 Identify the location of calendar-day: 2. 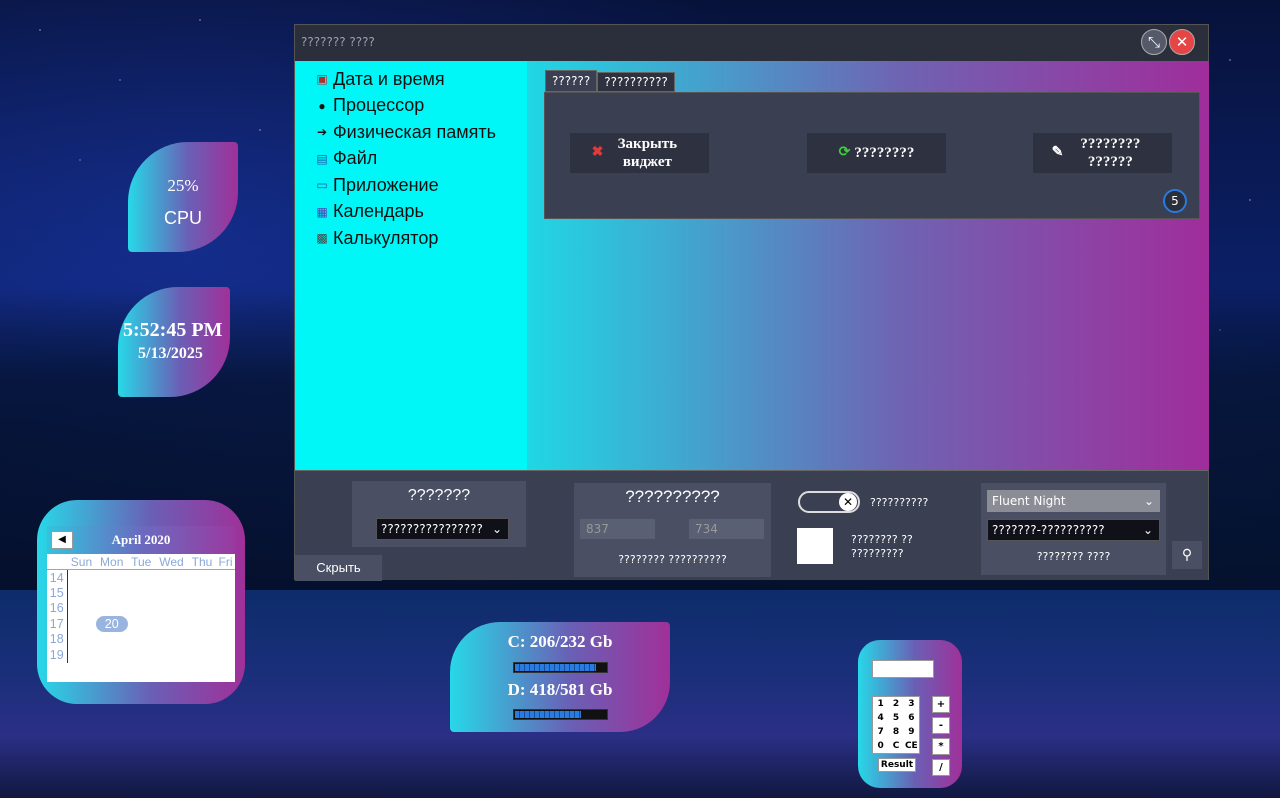
(202, 578).